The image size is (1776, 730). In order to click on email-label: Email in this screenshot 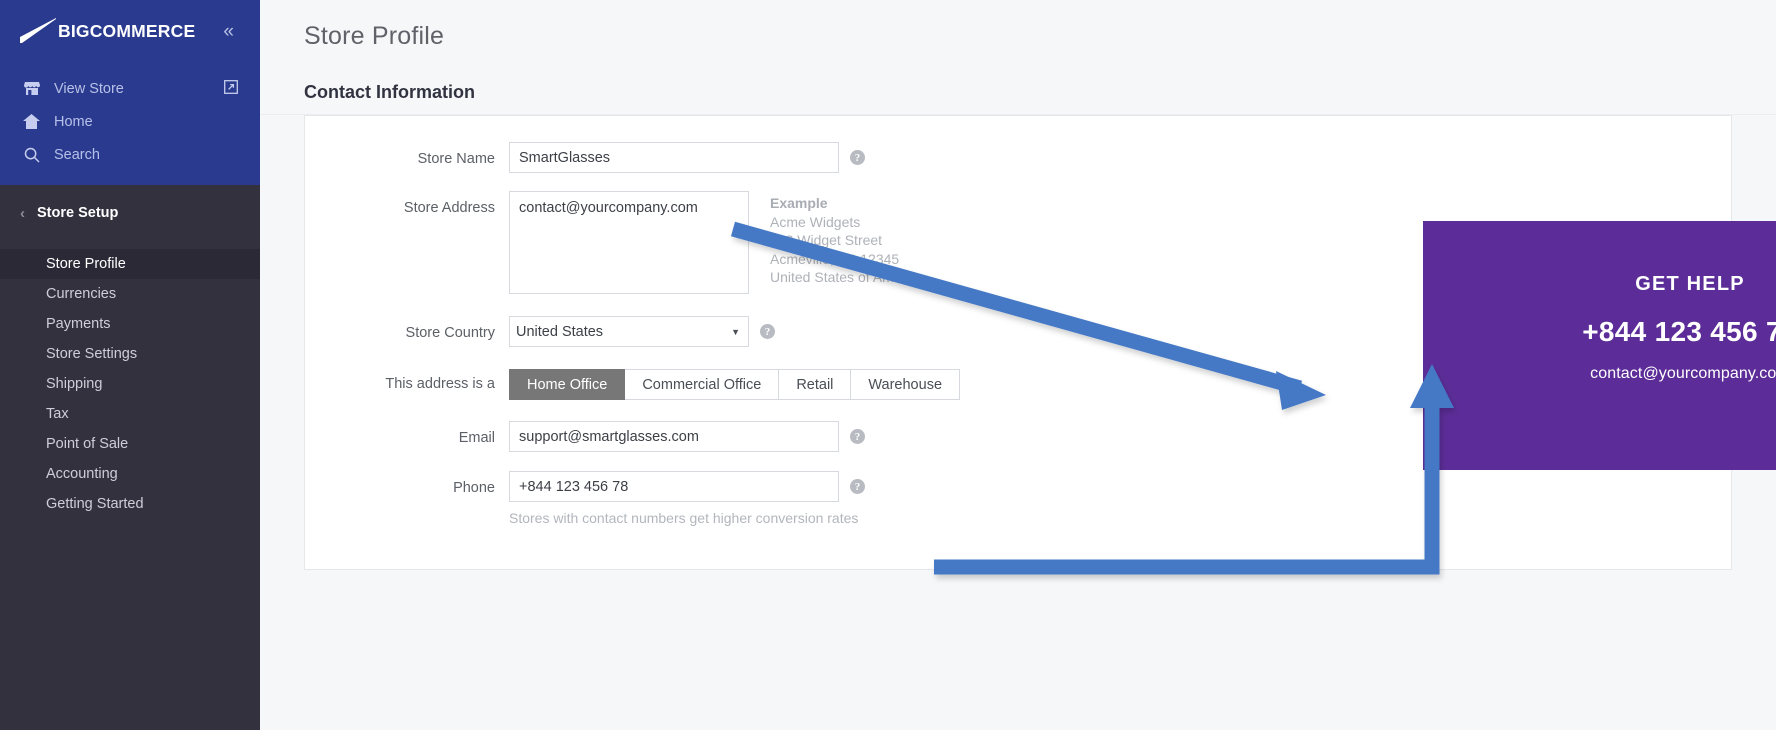, I will do `click(476, 438)`.